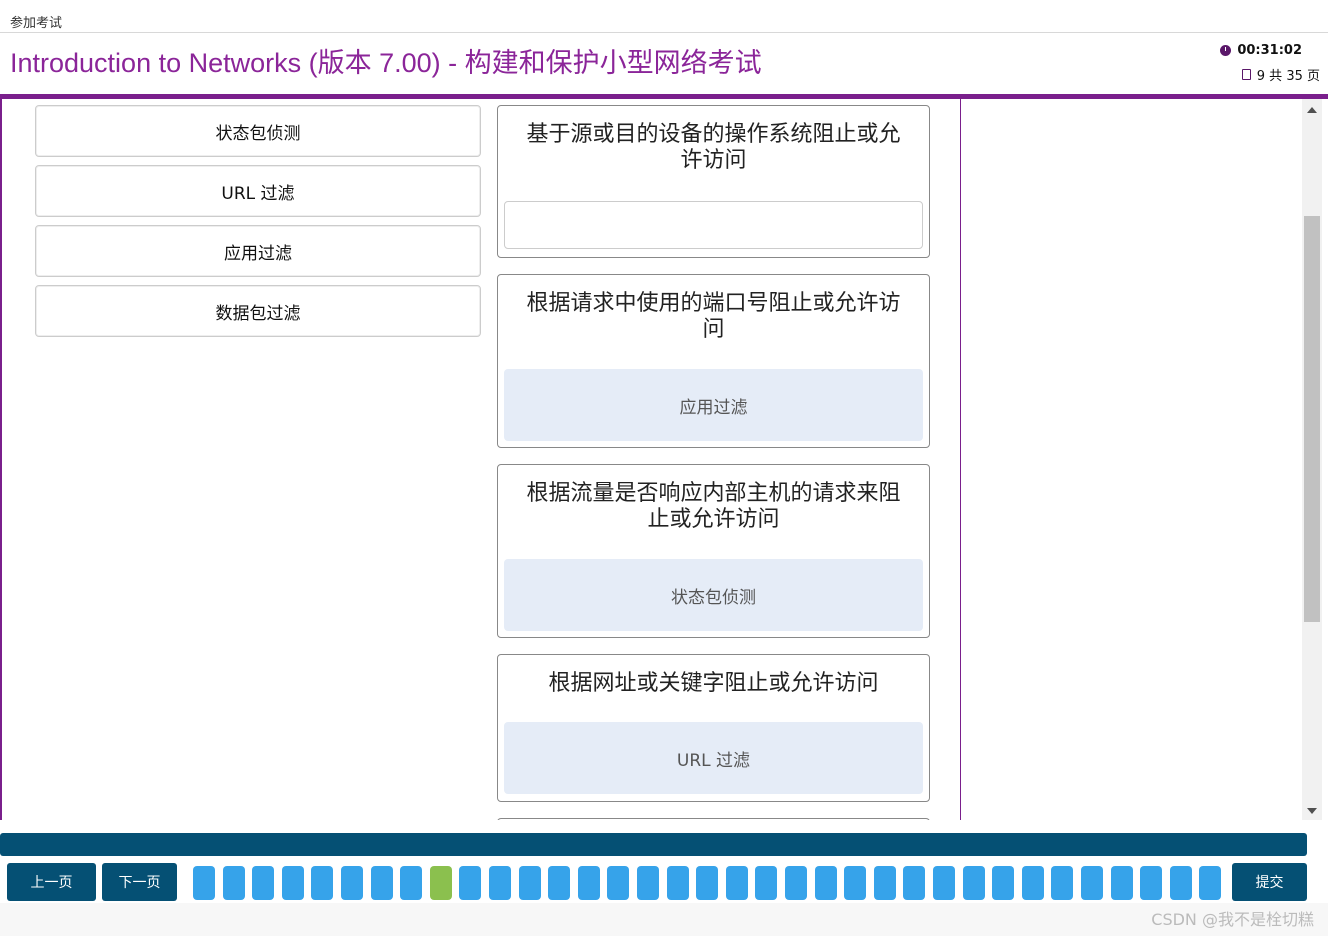  What do you see at coordinates (713, 147) in the screenshot?
I see `match-prompt: 基于源或目的设备的操作系统阻止或允许访问` at bounding box center [713, 147].